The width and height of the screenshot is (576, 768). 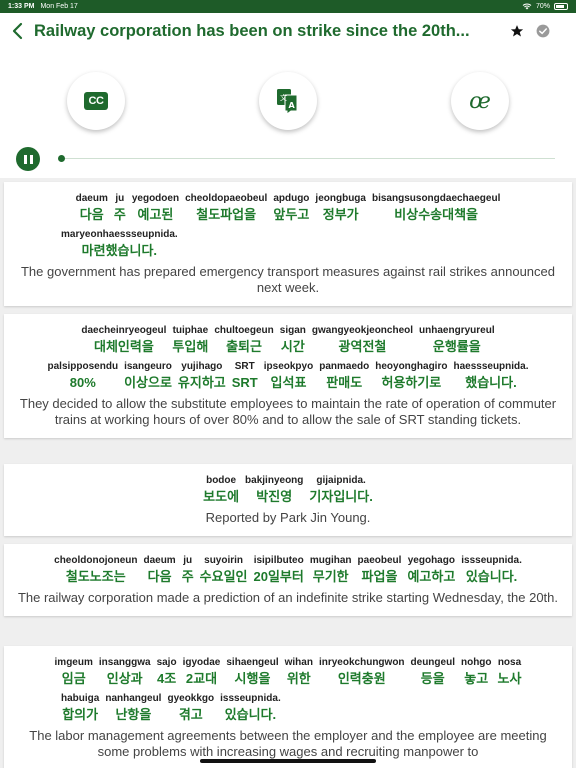 I want to click on word: habuiga 합의가, so click(x=80, y=708).